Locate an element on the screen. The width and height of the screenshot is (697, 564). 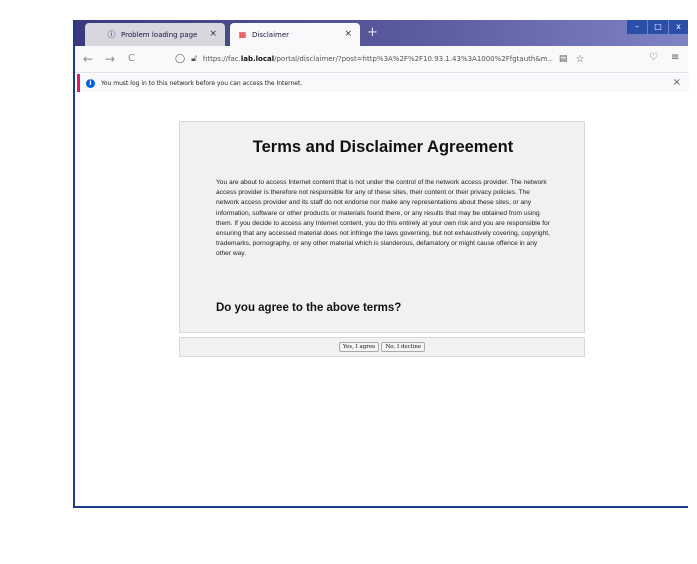
close-window-button: x is located at coordinates (678, 27).